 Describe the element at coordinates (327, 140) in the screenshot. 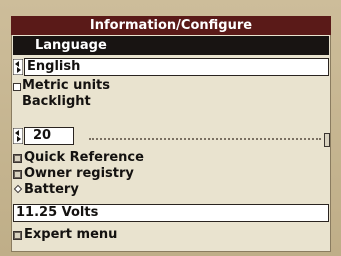

I see `backlight-slider-thumb` at that location.